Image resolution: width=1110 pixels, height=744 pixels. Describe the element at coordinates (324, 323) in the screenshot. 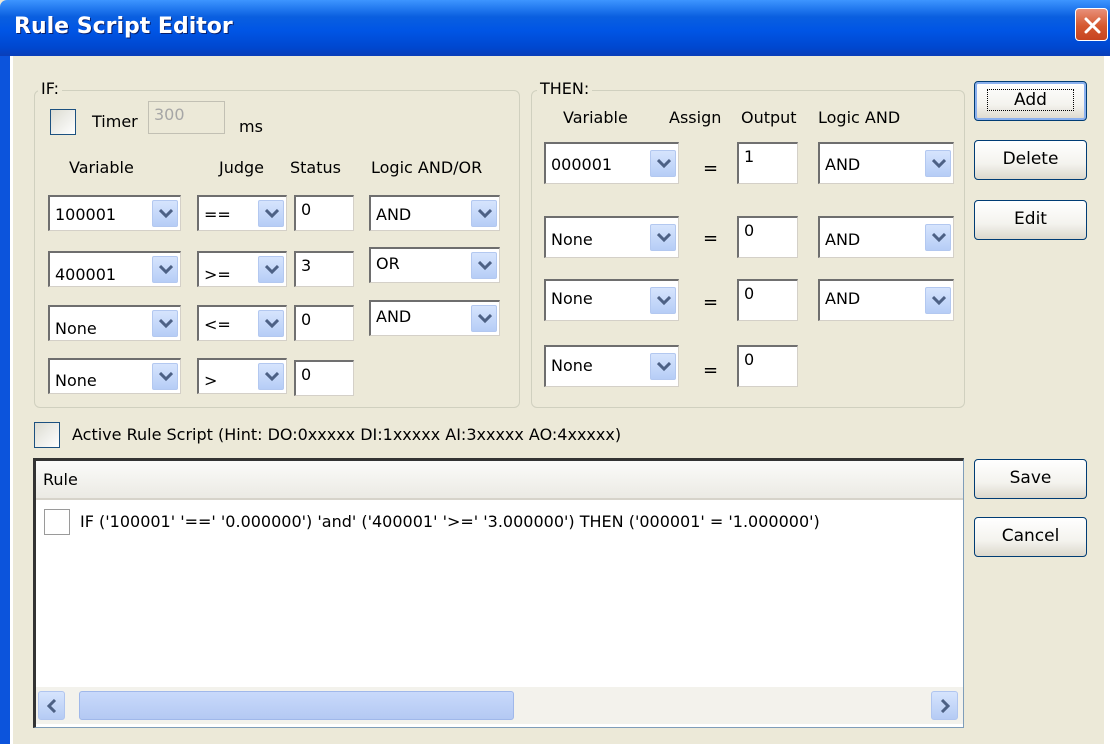

I see `if-row3-status-input: 0` at that location.